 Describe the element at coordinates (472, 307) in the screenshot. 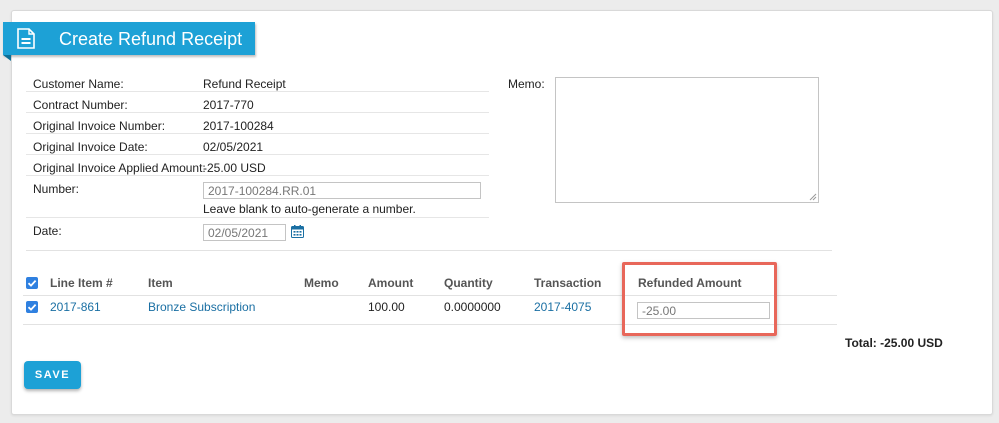

I see `row-quantity: 0.0000000` at that location.